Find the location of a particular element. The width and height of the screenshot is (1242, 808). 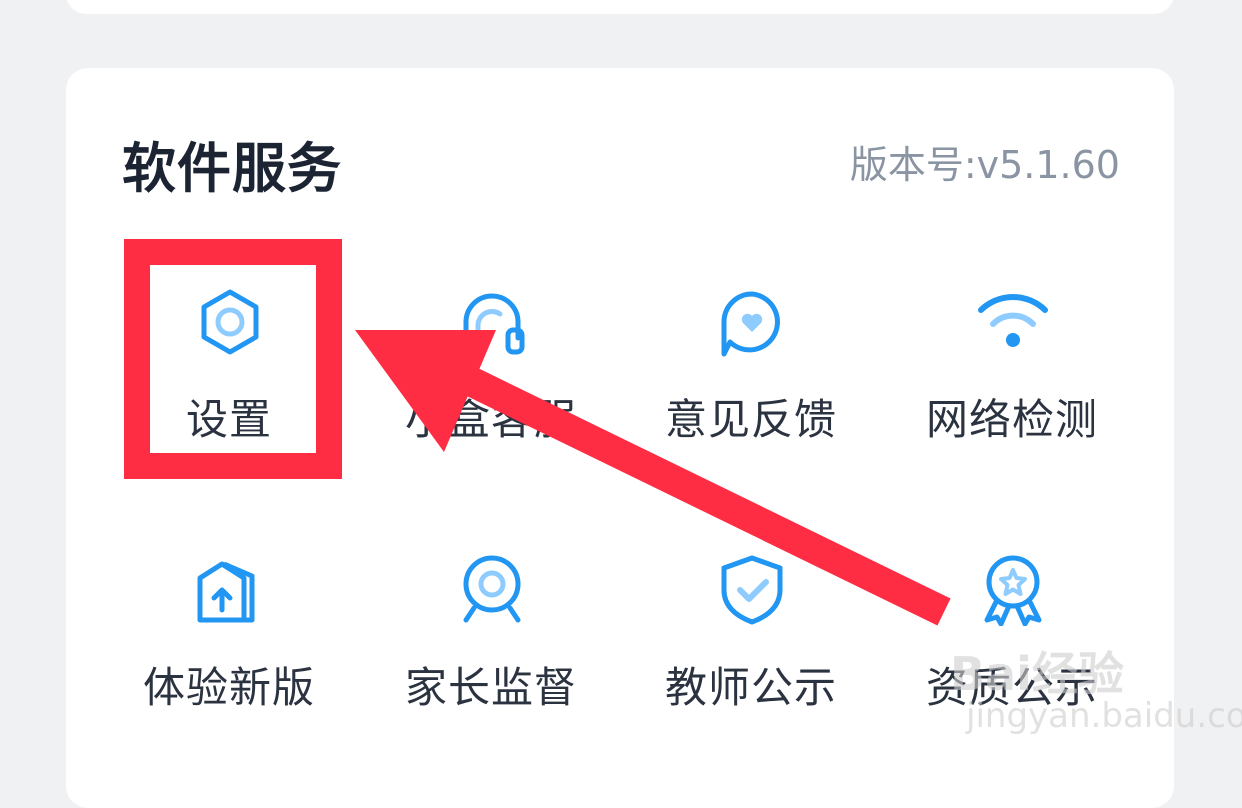

shield-check-icon is located at coordinates (752, 590).